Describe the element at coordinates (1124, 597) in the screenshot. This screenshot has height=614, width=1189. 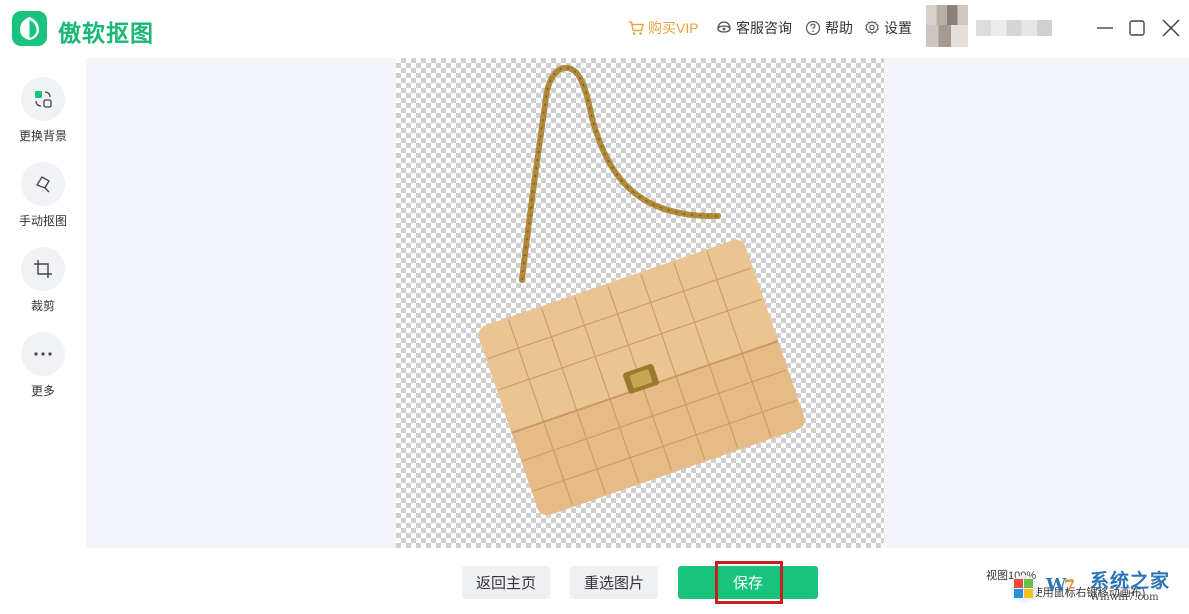
I see `watermark-url: Winwin7.com` at that location.